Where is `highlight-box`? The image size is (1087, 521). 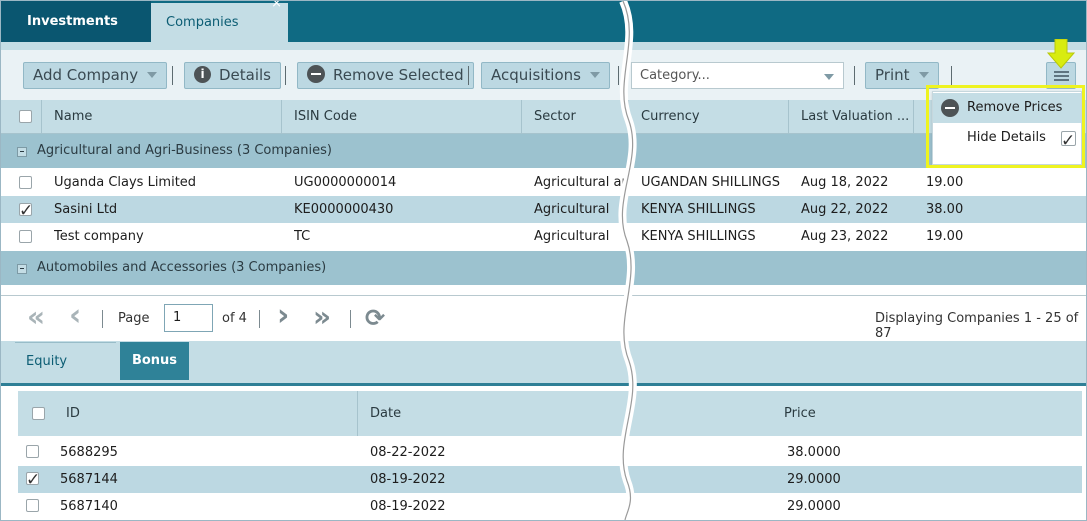 highlight-box is located at coordinates (1005, 126).